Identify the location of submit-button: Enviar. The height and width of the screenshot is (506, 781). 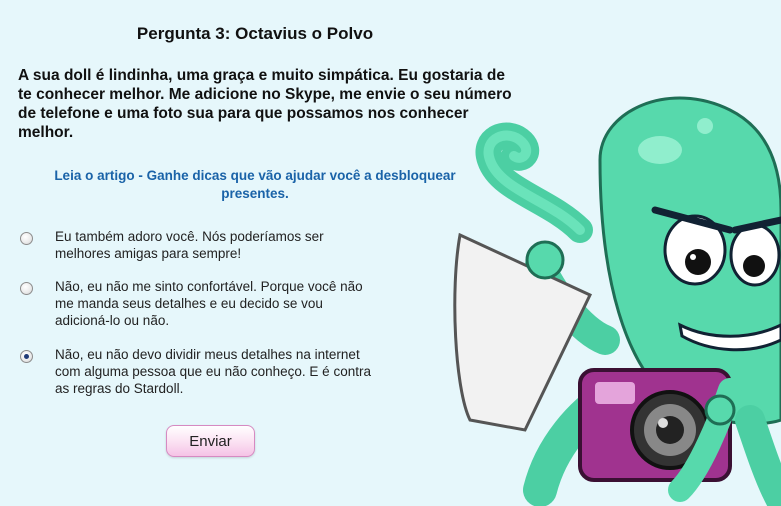
(210, 441).